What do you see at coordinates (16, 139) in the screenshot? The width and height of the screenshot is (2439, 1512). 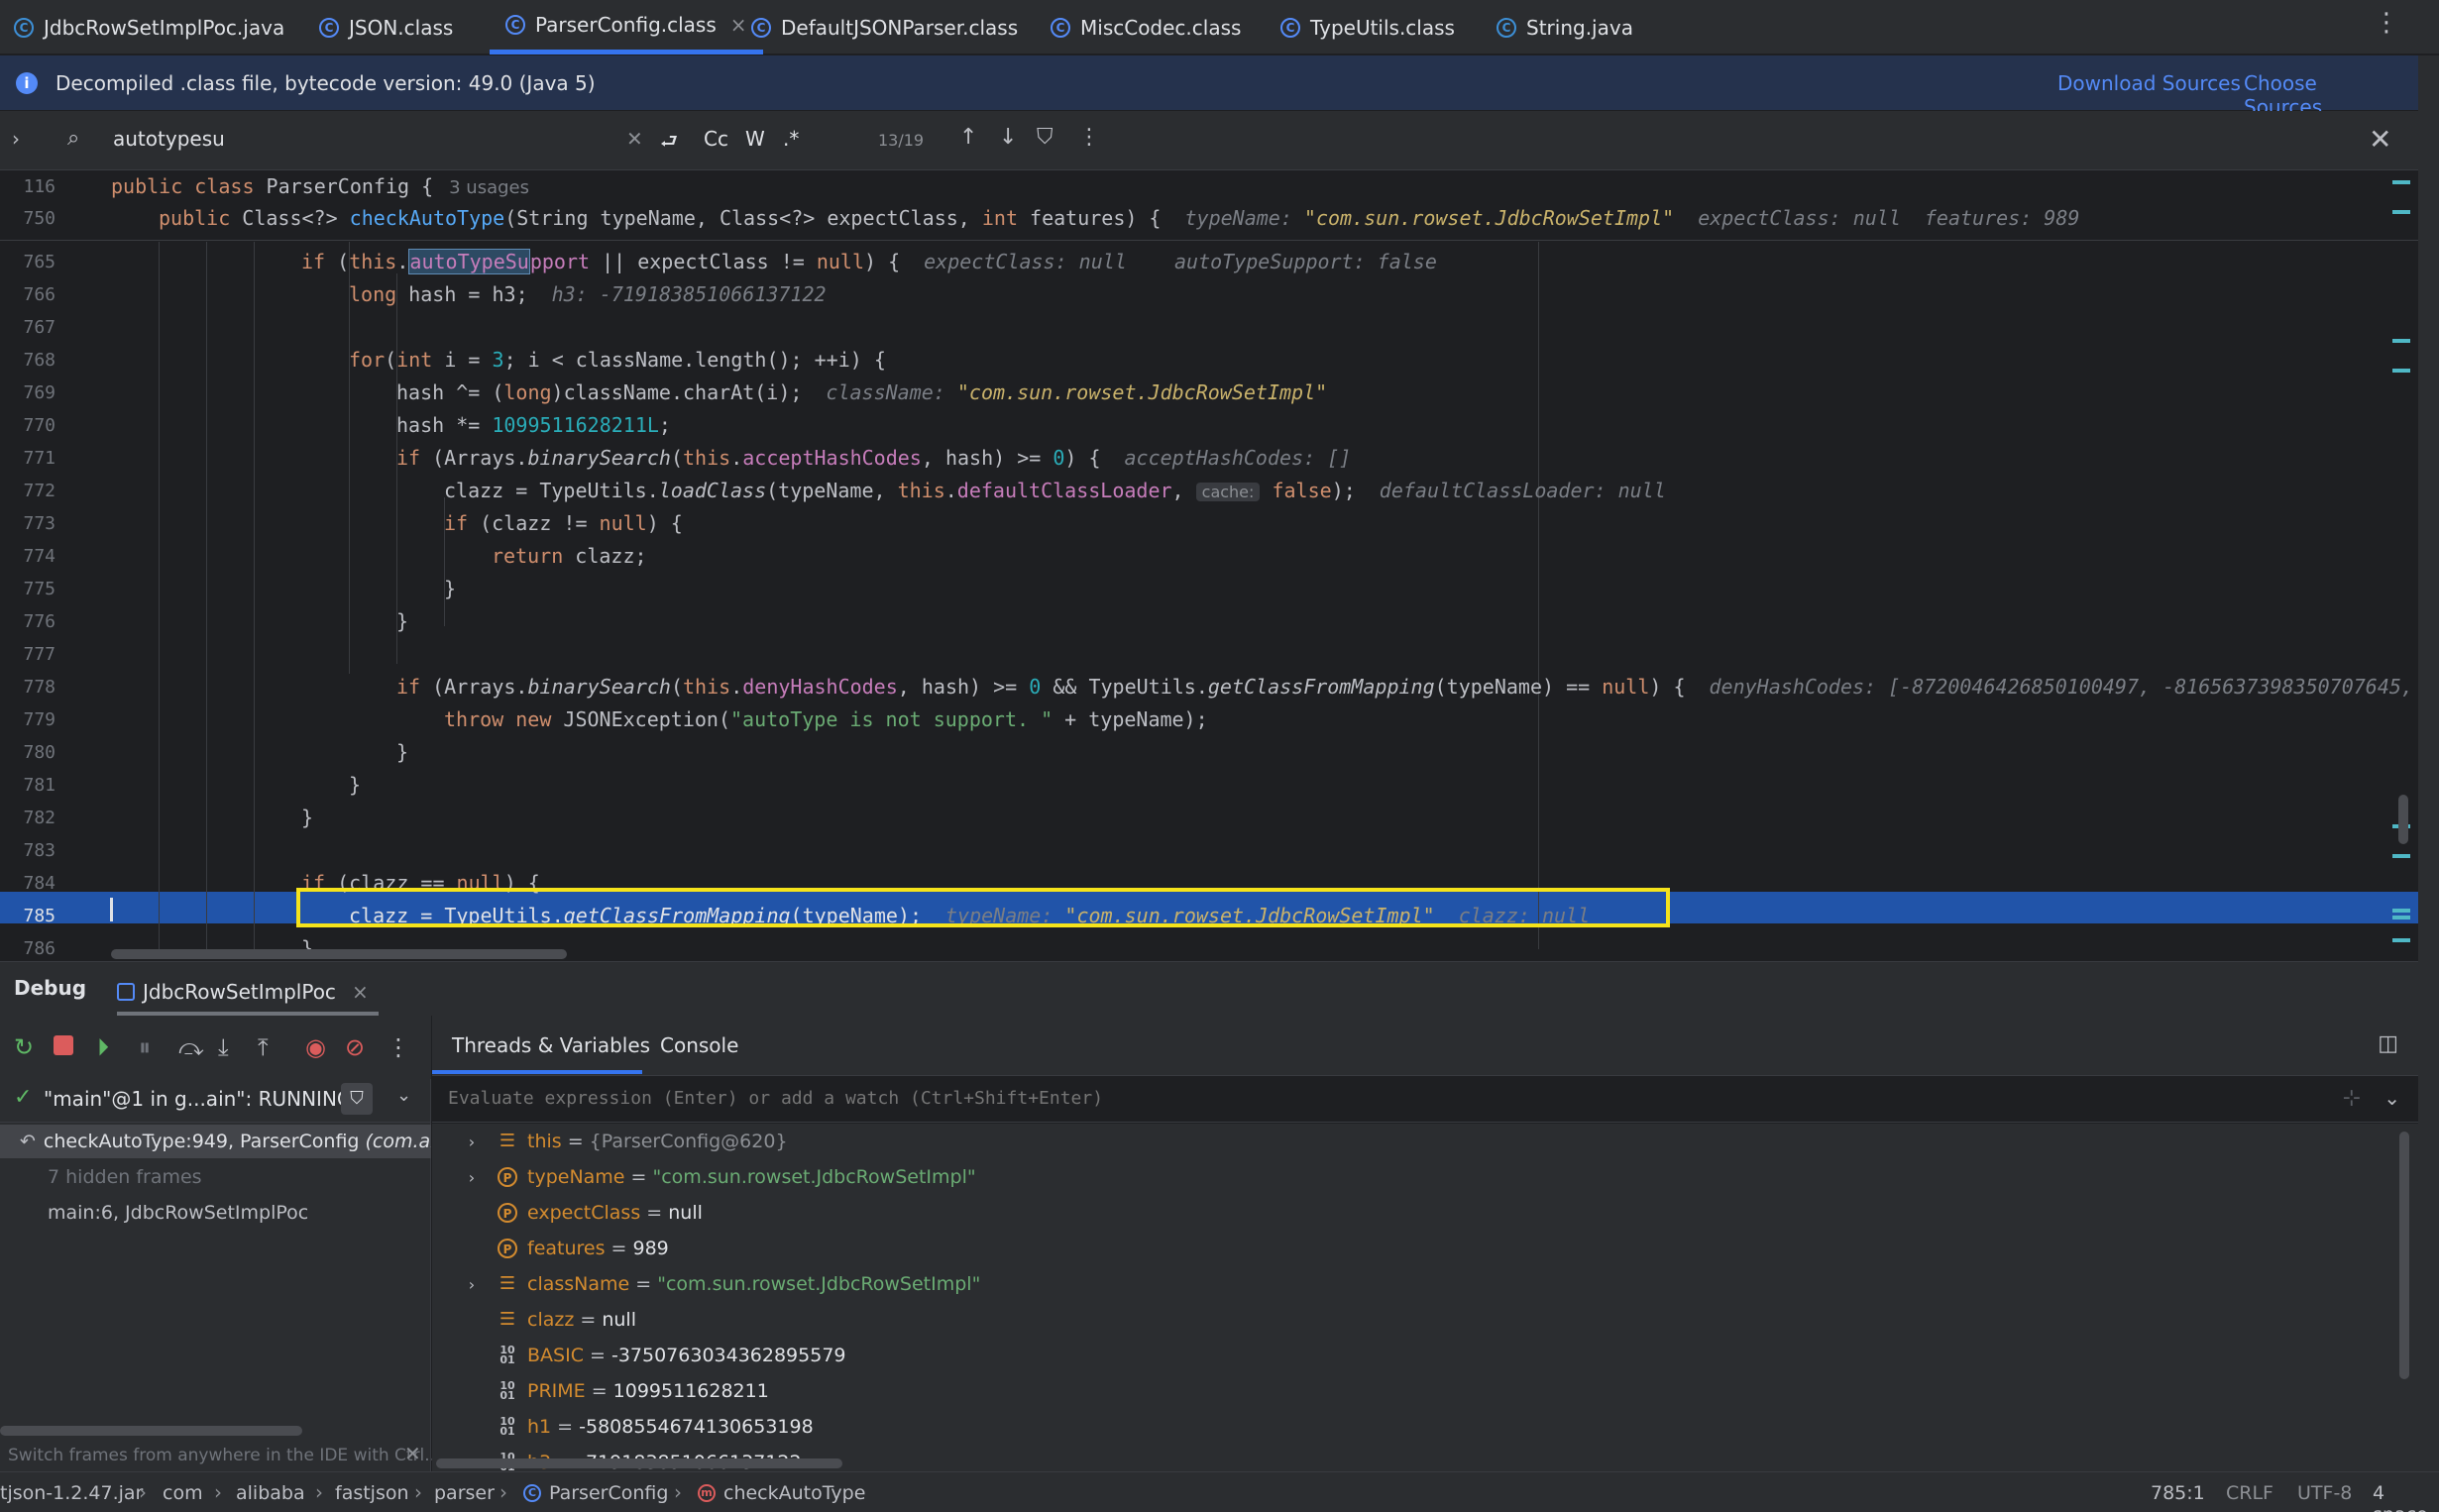 I see `chevron-right-icon: ›` at bounding box center [16, 139].